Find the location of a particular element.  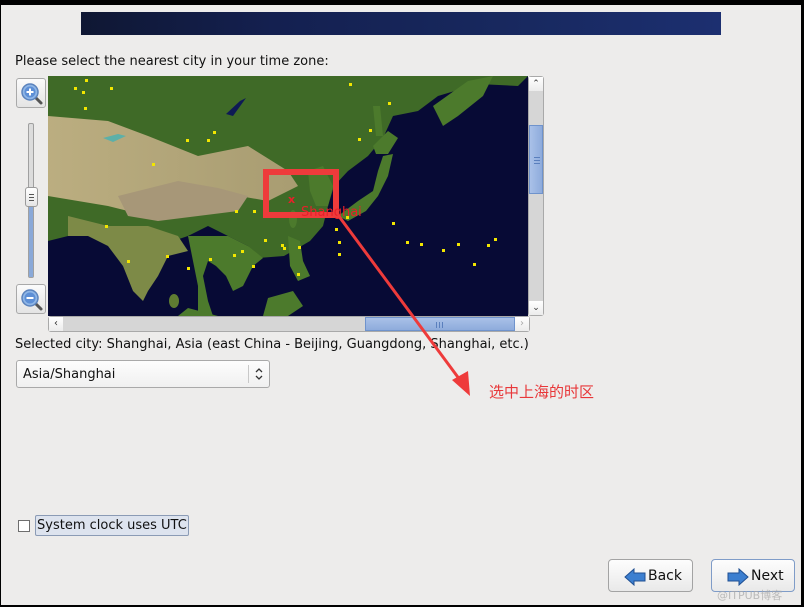

back-button: Back is located at coordinates (650, 575).